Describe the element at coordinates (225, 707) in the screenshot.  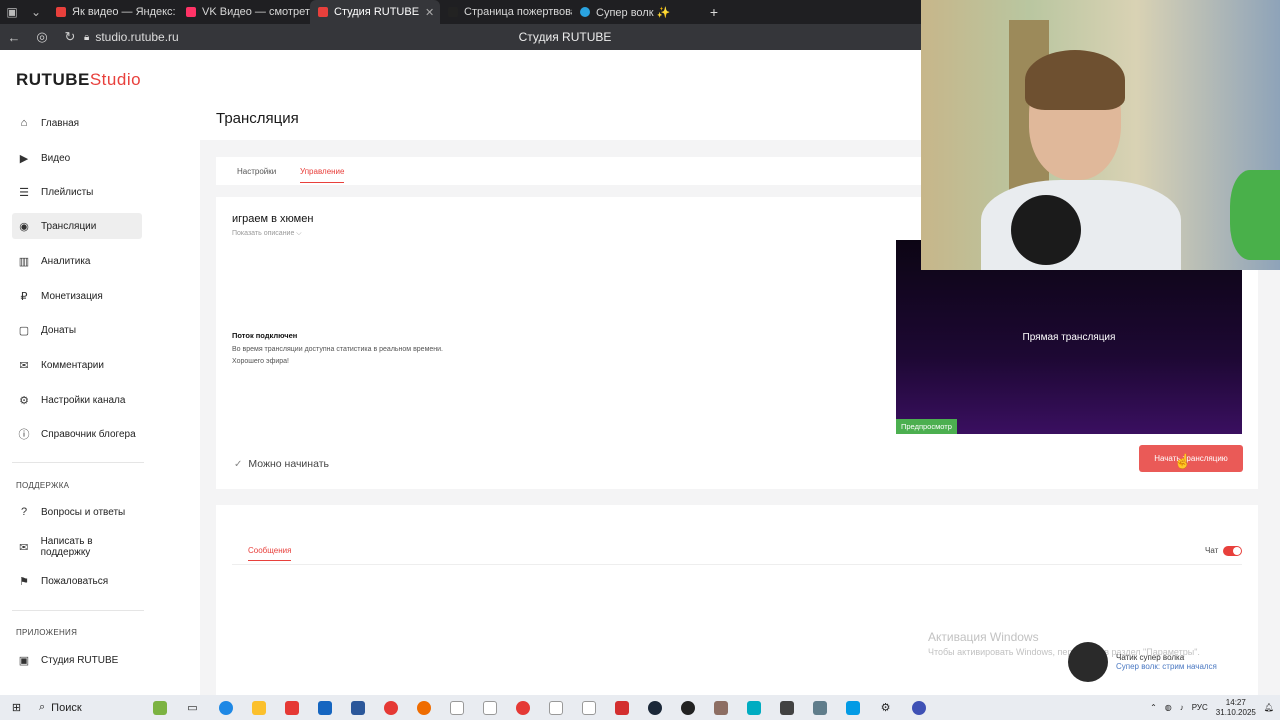
I see `edge-icon` at that location.